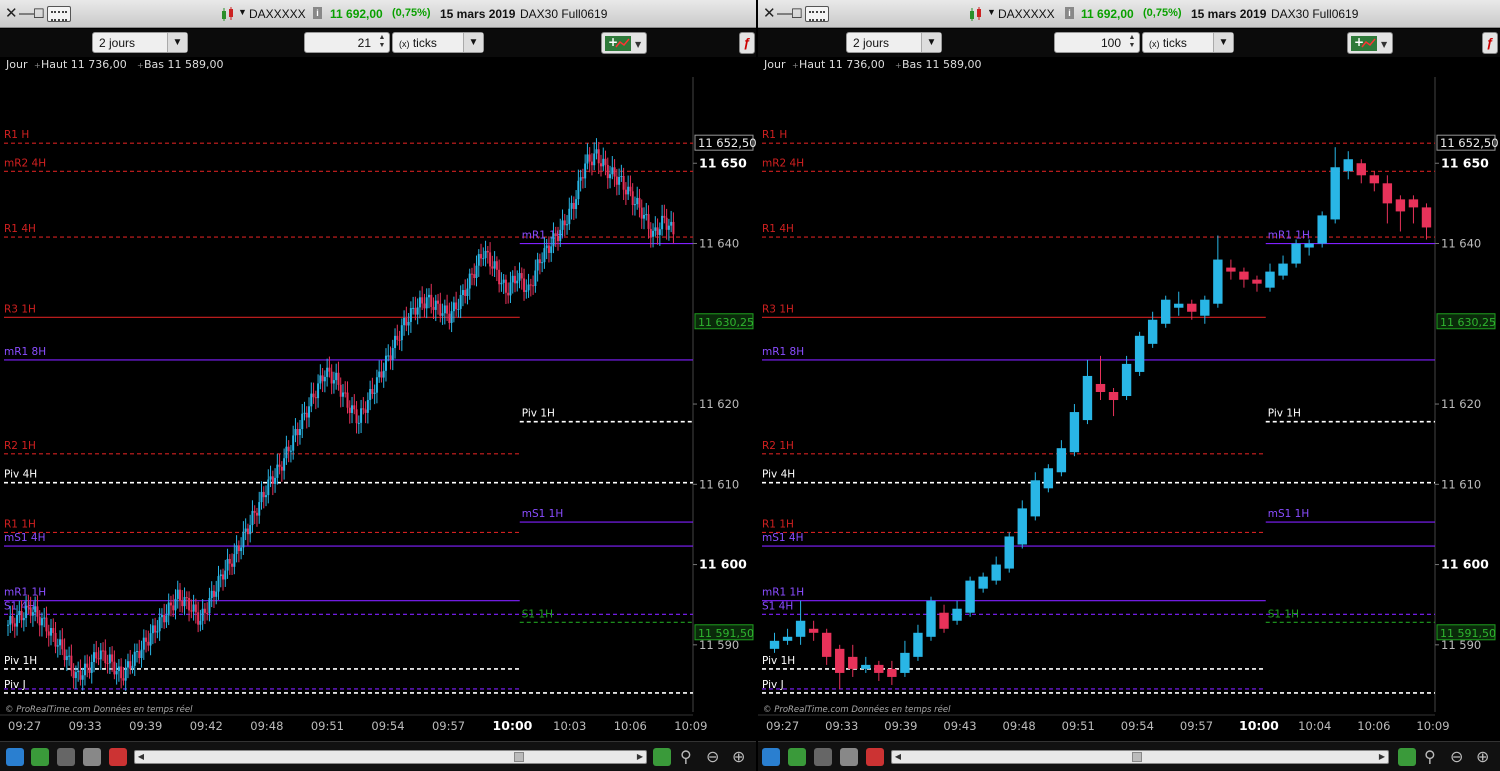 This screenshot has height=771, width=1500. What do you see at coordinates (404, 44) in the screenshot?
I see `units-prefix-value: x` at bounding box center [404, 44].